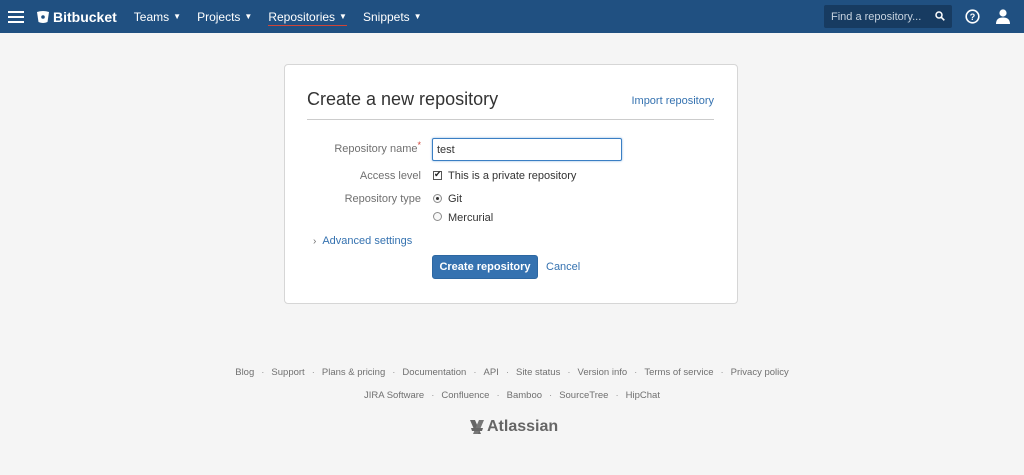 The height and width of the screenshot is (475, 1024). What do you see at coordinates (315, 241) in the screenshot?
I see `chevron-right-icon: ›` at bounding box center [315, 241].